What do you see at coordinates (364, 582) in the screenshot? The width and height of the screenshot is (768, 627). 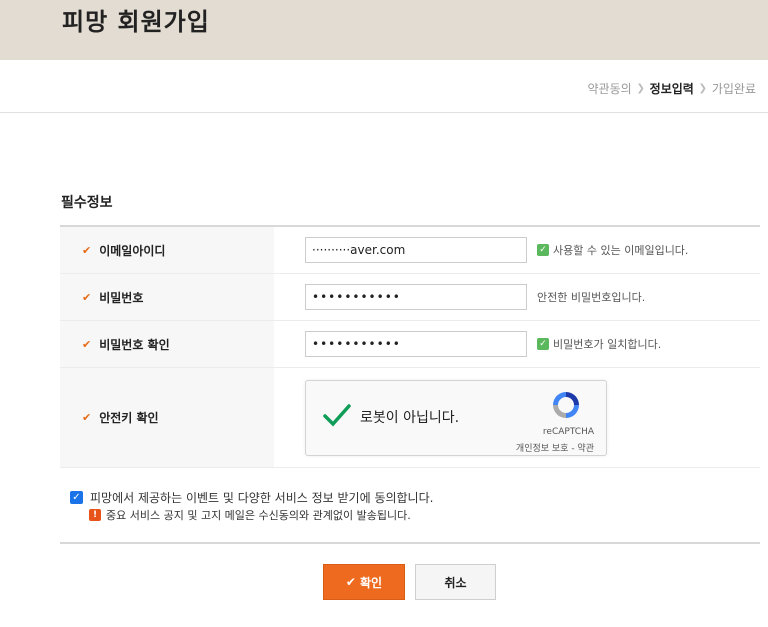 I see `confirm-button: ✔ 확인` at bounding box center [364, 582].